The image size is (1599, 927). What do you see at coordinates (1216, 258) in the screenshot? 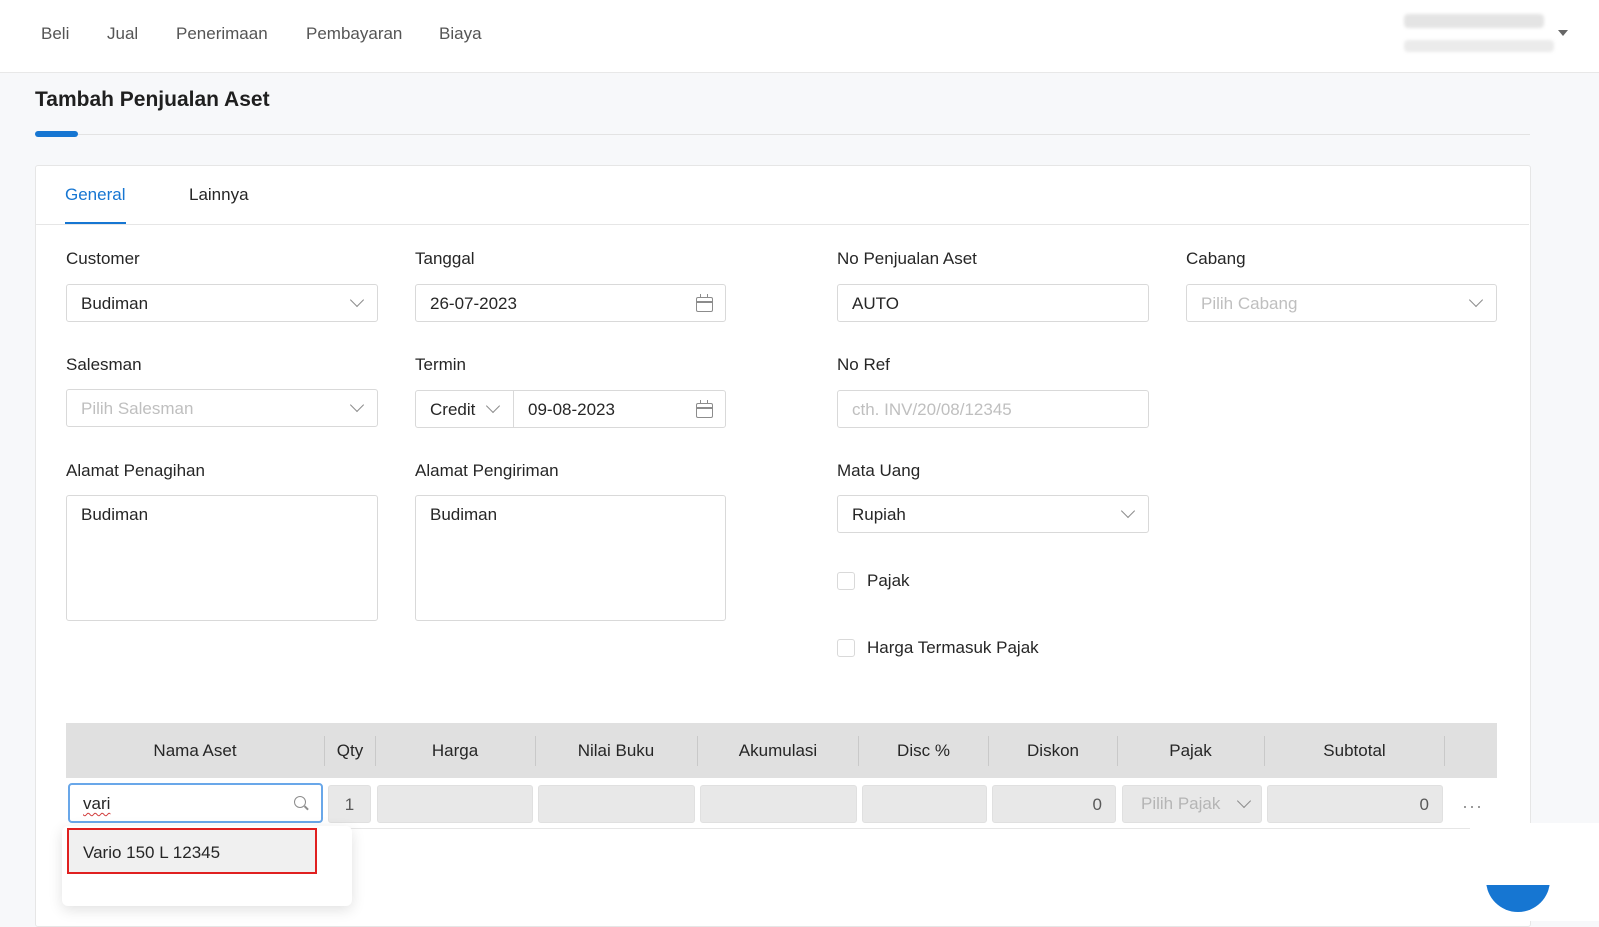
I see `cabang-label: Cabang` at bounding box center [1216, 258].